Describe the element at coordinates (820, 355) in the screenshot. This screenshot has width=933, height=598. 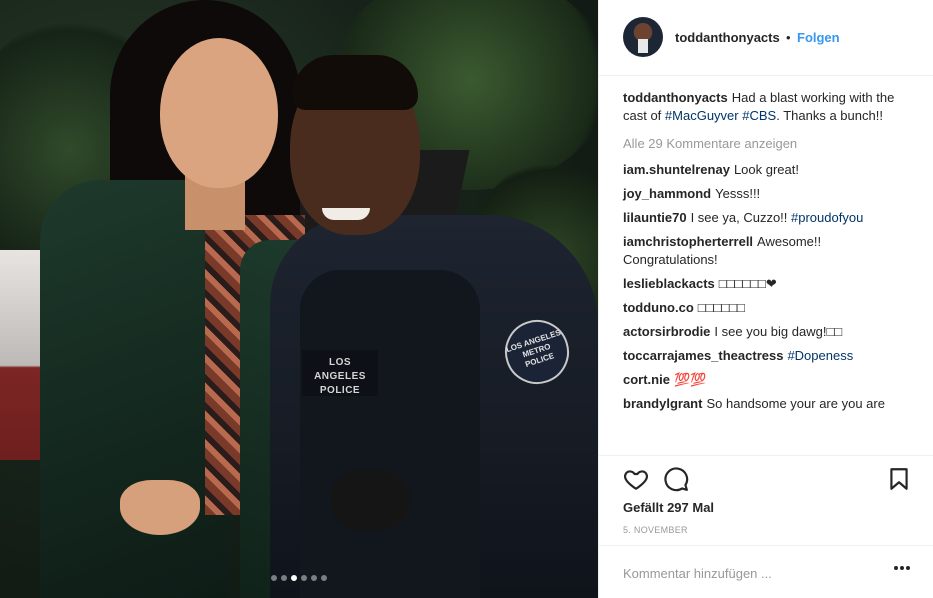
I see `comment-hashtag: #Dopeness` at that location.